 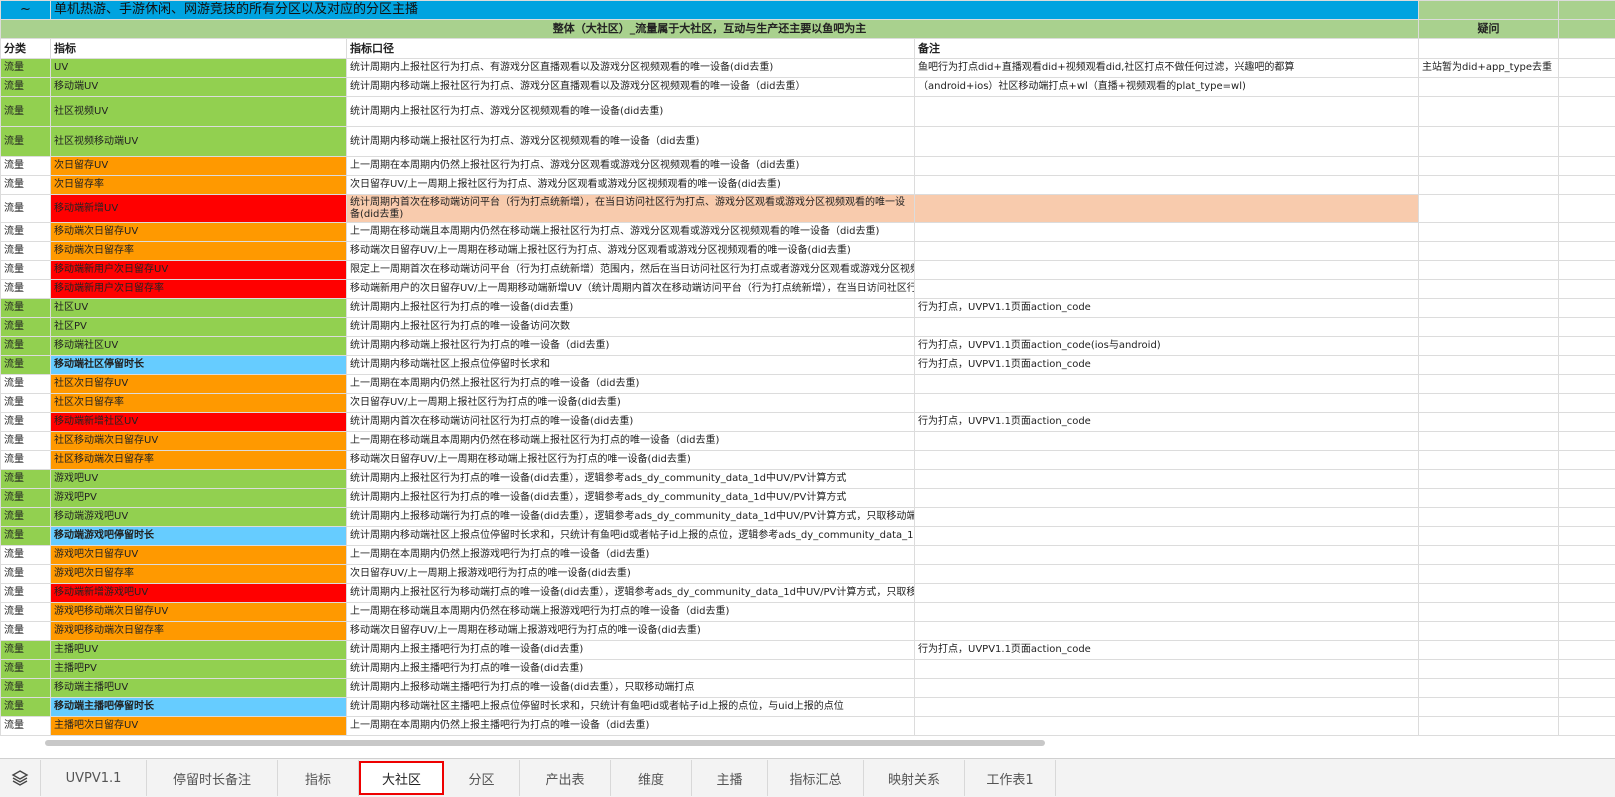 I want to click on definition-cell: 移动端次日留存UV/上一周期在移动端上报游戏吧行为打点的唯一设备(did去重), so click(x=631, y=631).